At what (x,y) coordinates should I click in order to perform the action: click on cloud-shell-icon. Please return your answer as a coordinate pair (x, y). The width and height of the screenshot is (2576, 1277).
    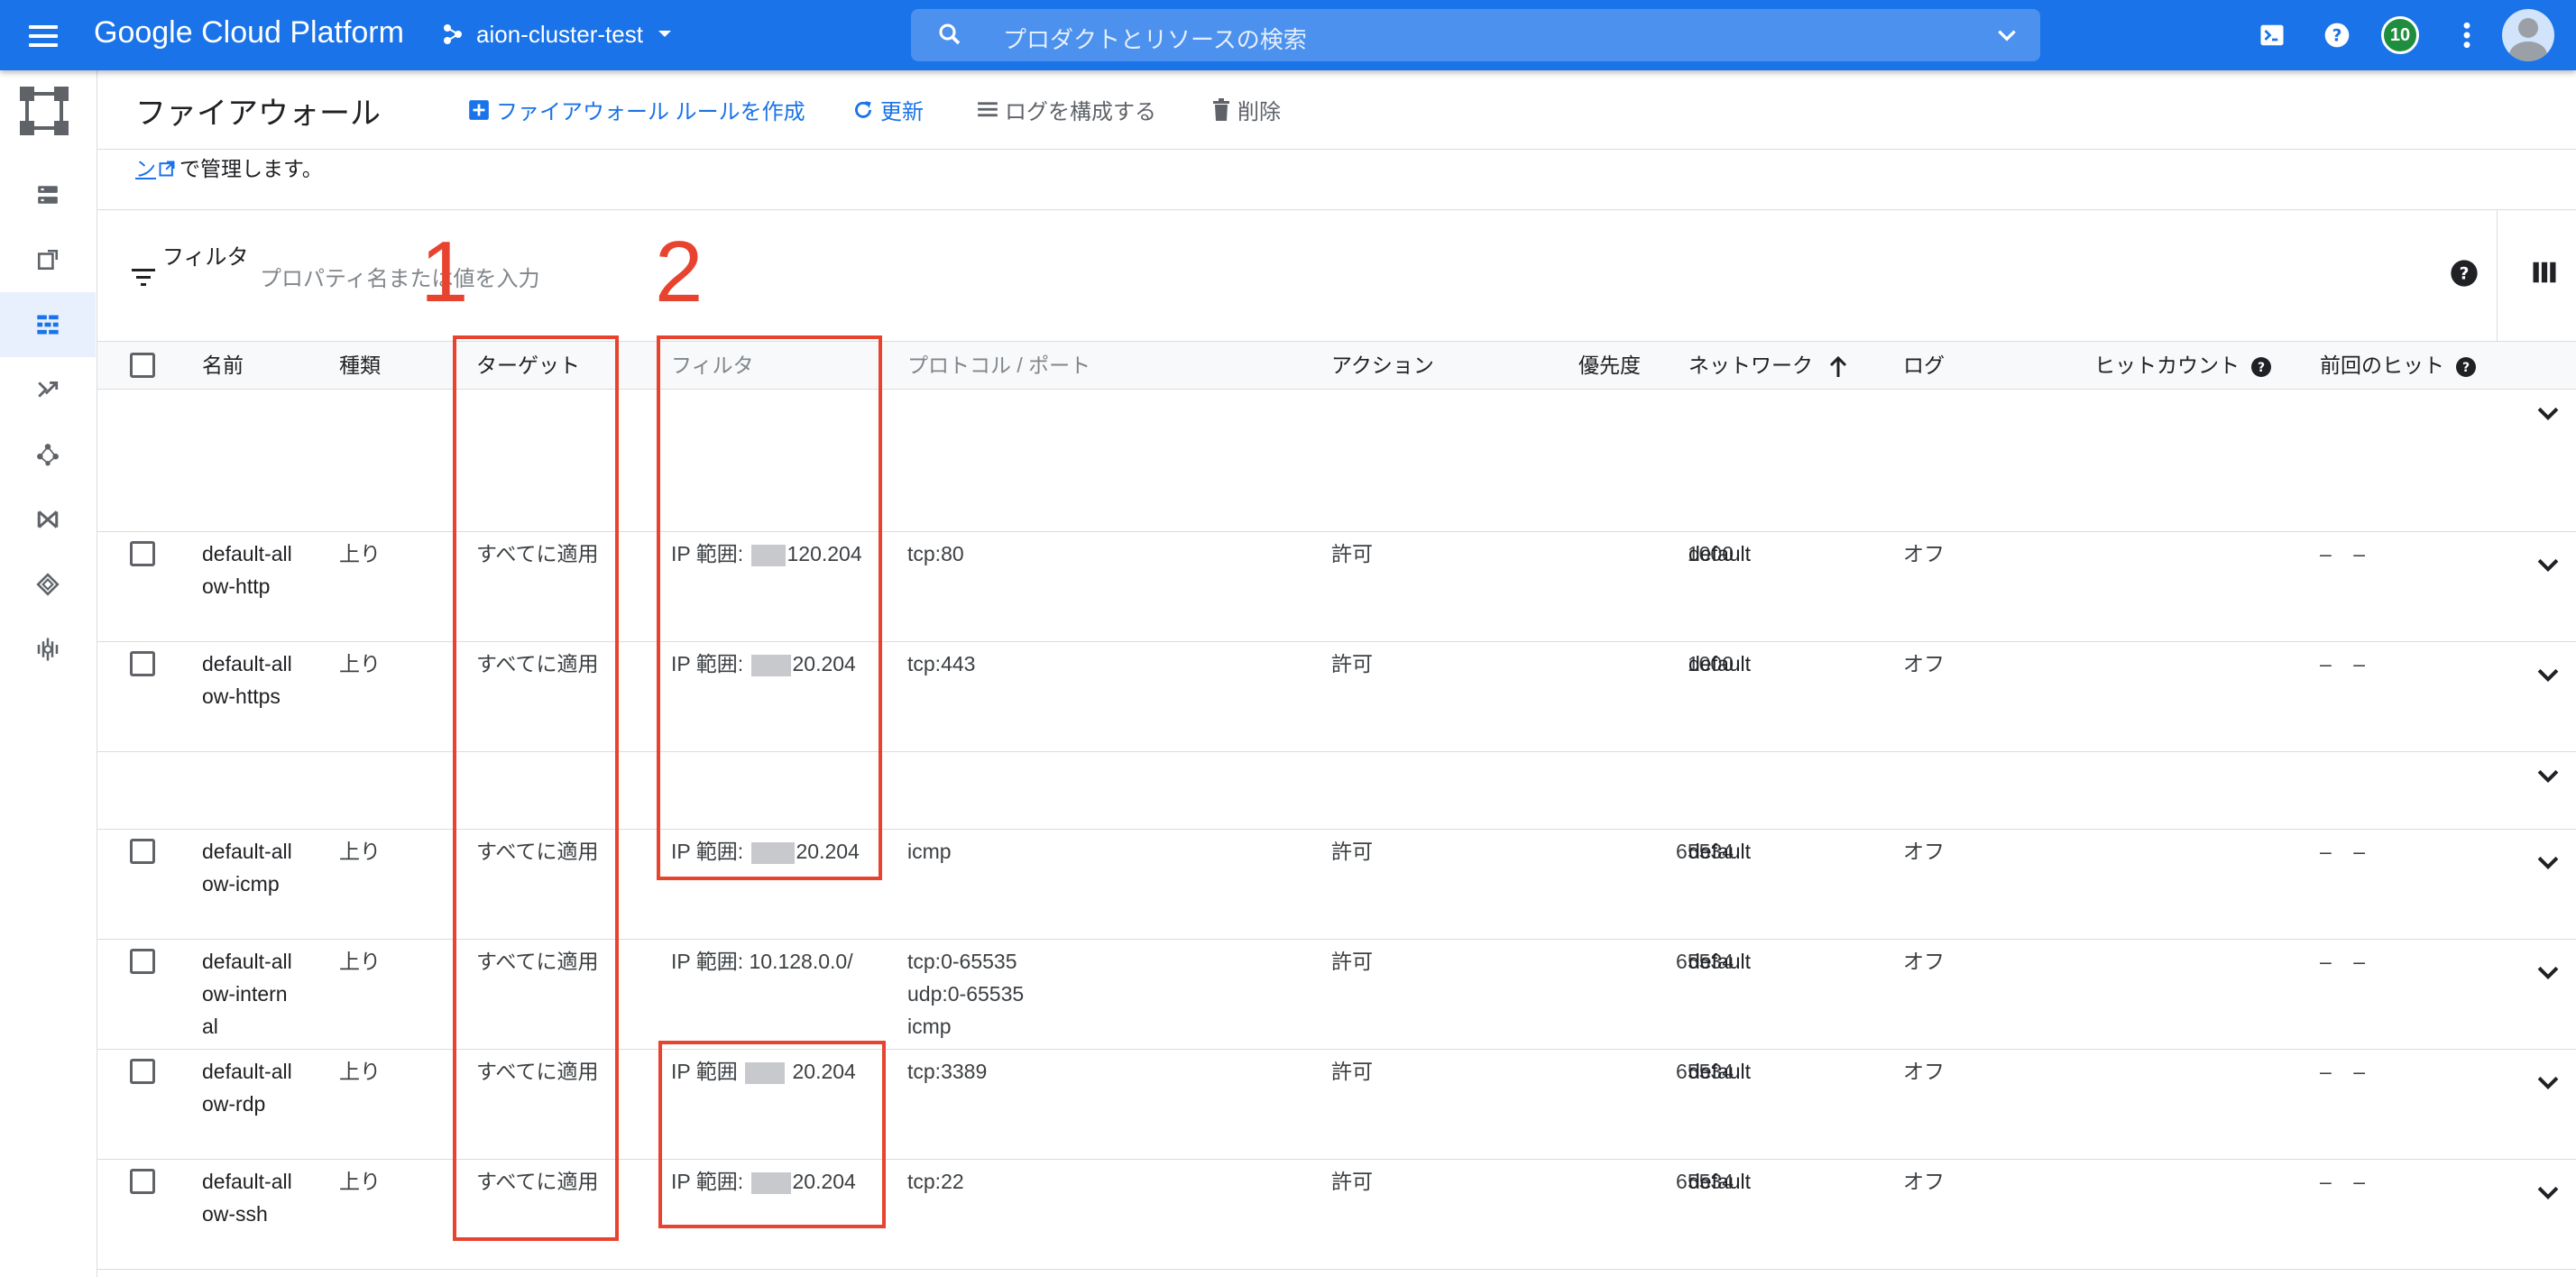
    Looking at the image, I should click on (2272, 35).